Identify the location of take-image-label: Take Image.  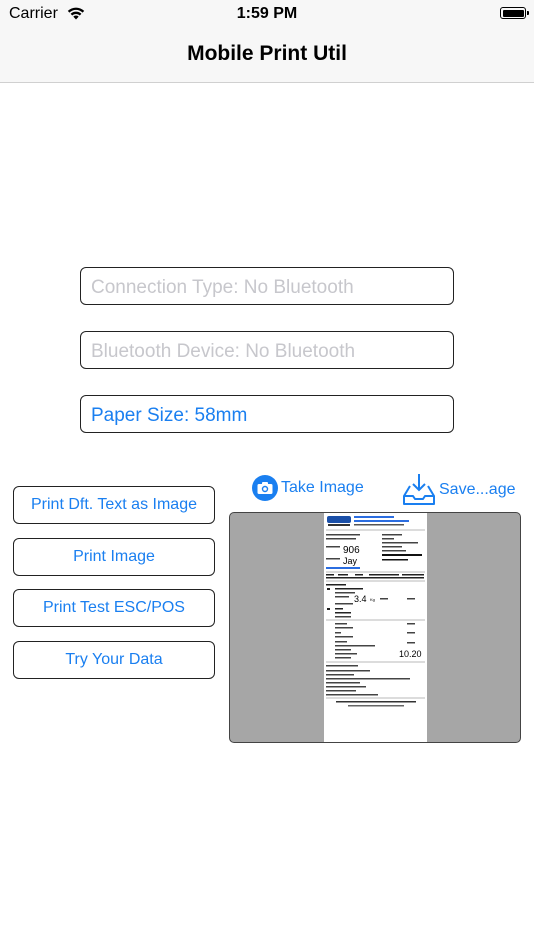
(322, 487).